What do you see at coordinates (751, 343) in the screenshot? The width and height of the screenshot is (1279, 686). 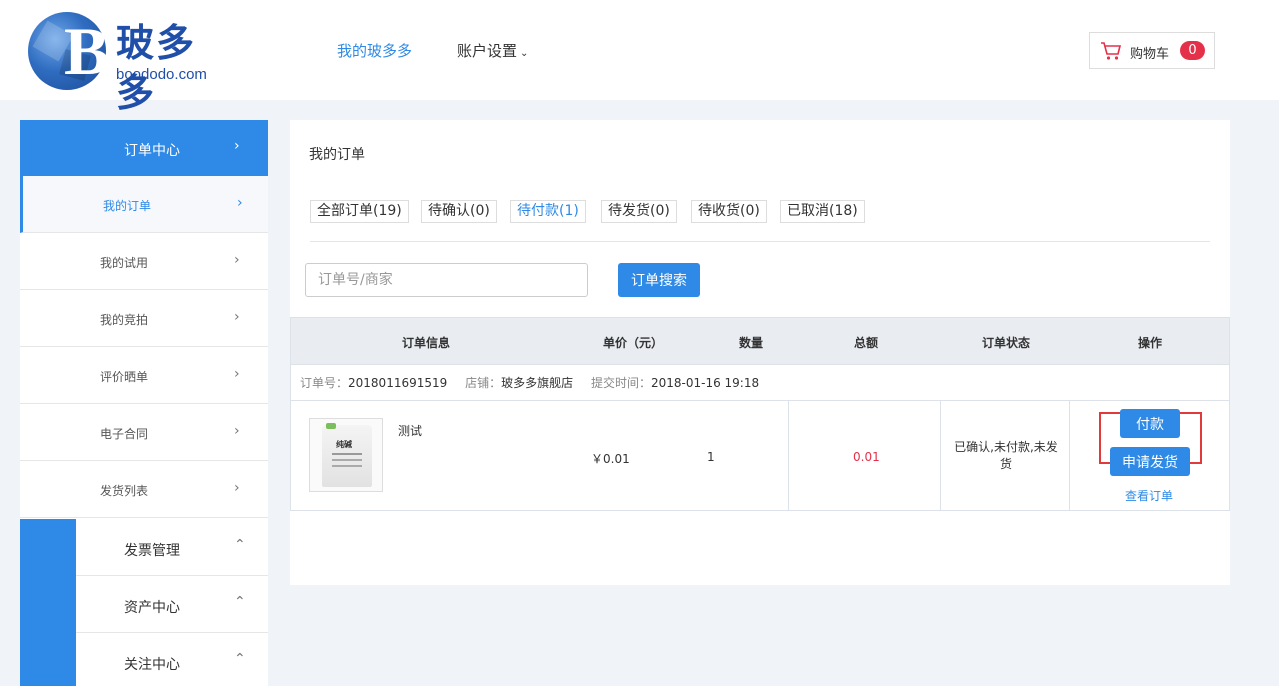 I see `column-header-quantity: 数量` at bounding box center [751, 343].